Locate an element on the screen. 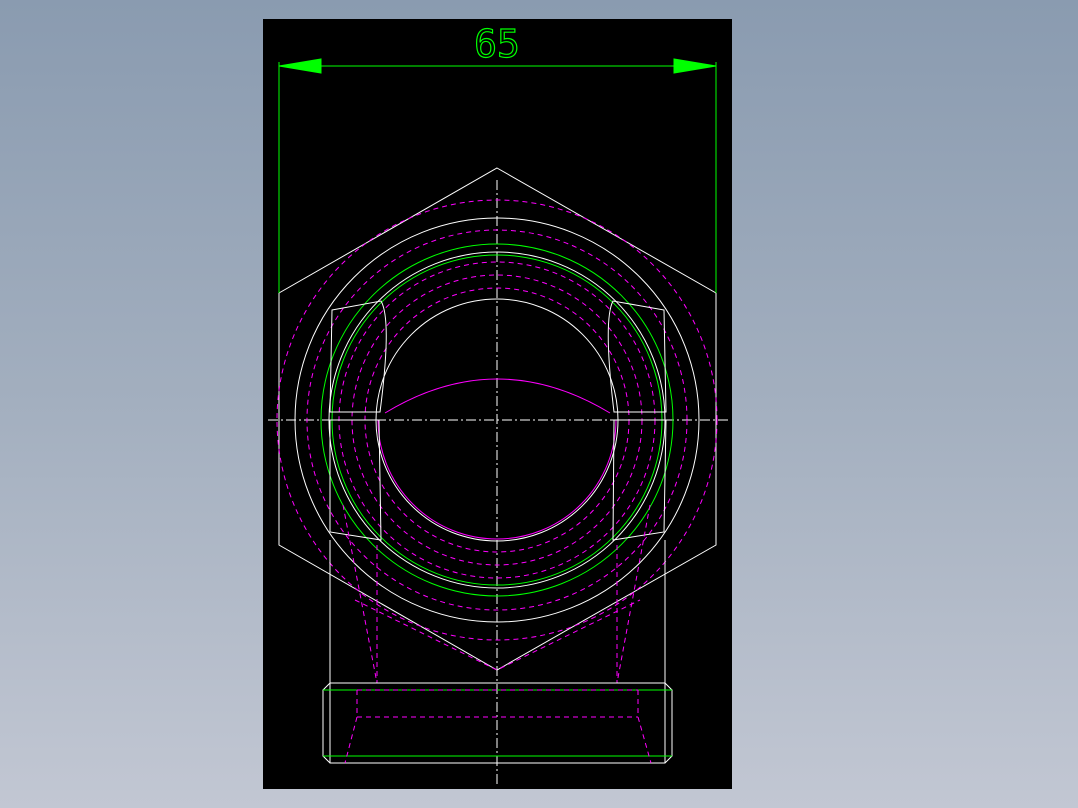 The height and width of the screenshot is (808, 1078). hidden-collar-lines is located at coordinates (498, 726).